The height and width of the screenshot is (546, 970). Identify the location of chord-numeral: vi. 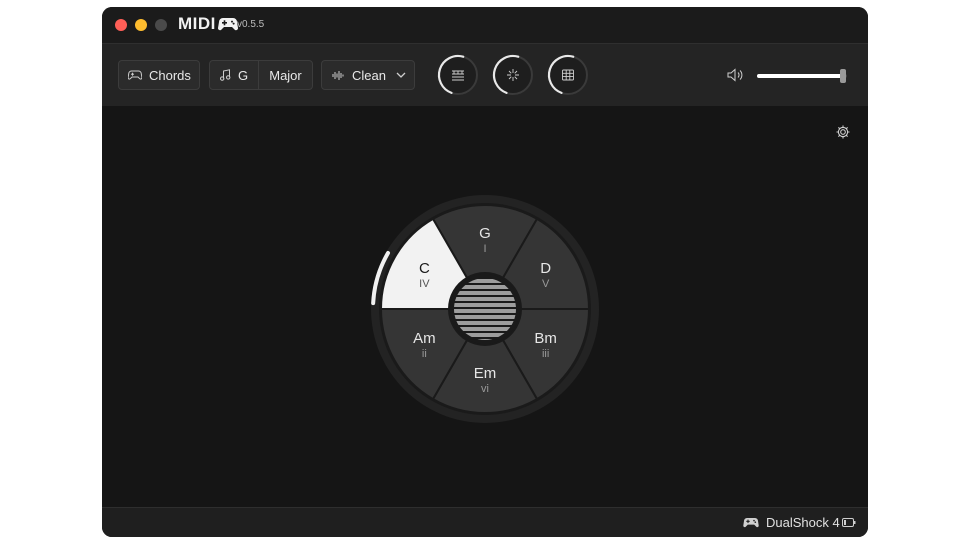
(485, 389).